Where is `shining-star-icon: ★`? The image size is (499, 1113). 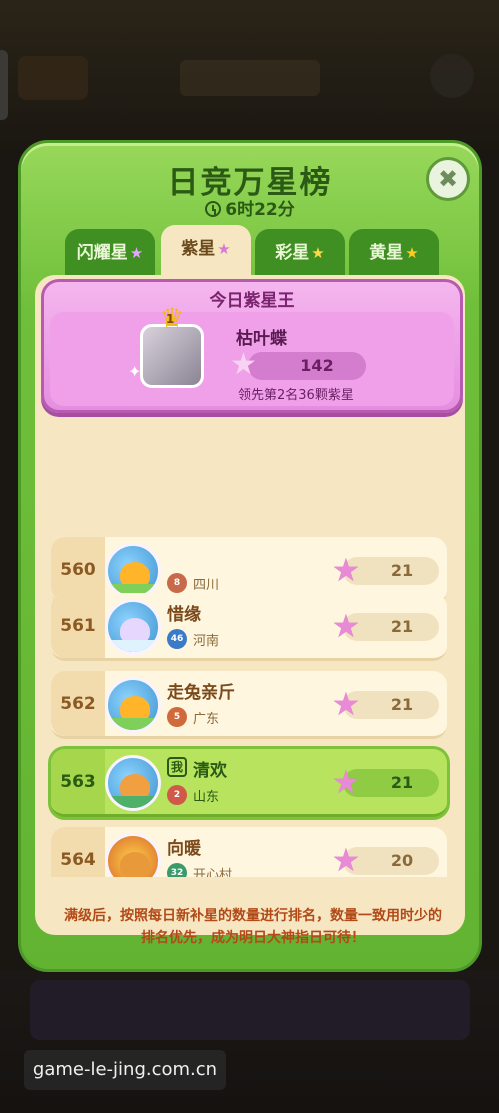
shining-star-icon: ★ is located at coordinates (136, 253).